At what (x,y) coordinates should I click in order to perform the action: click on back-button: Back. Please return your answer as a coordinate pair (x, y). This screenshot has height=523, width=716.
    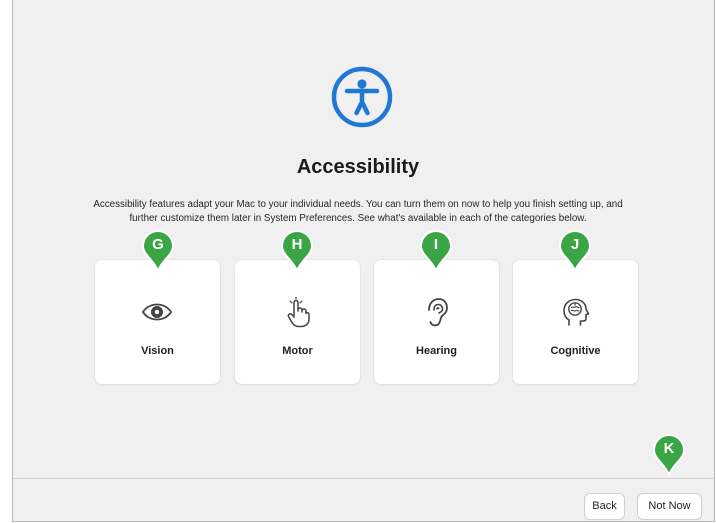
    Looking at the image, I should click on (604, 506).